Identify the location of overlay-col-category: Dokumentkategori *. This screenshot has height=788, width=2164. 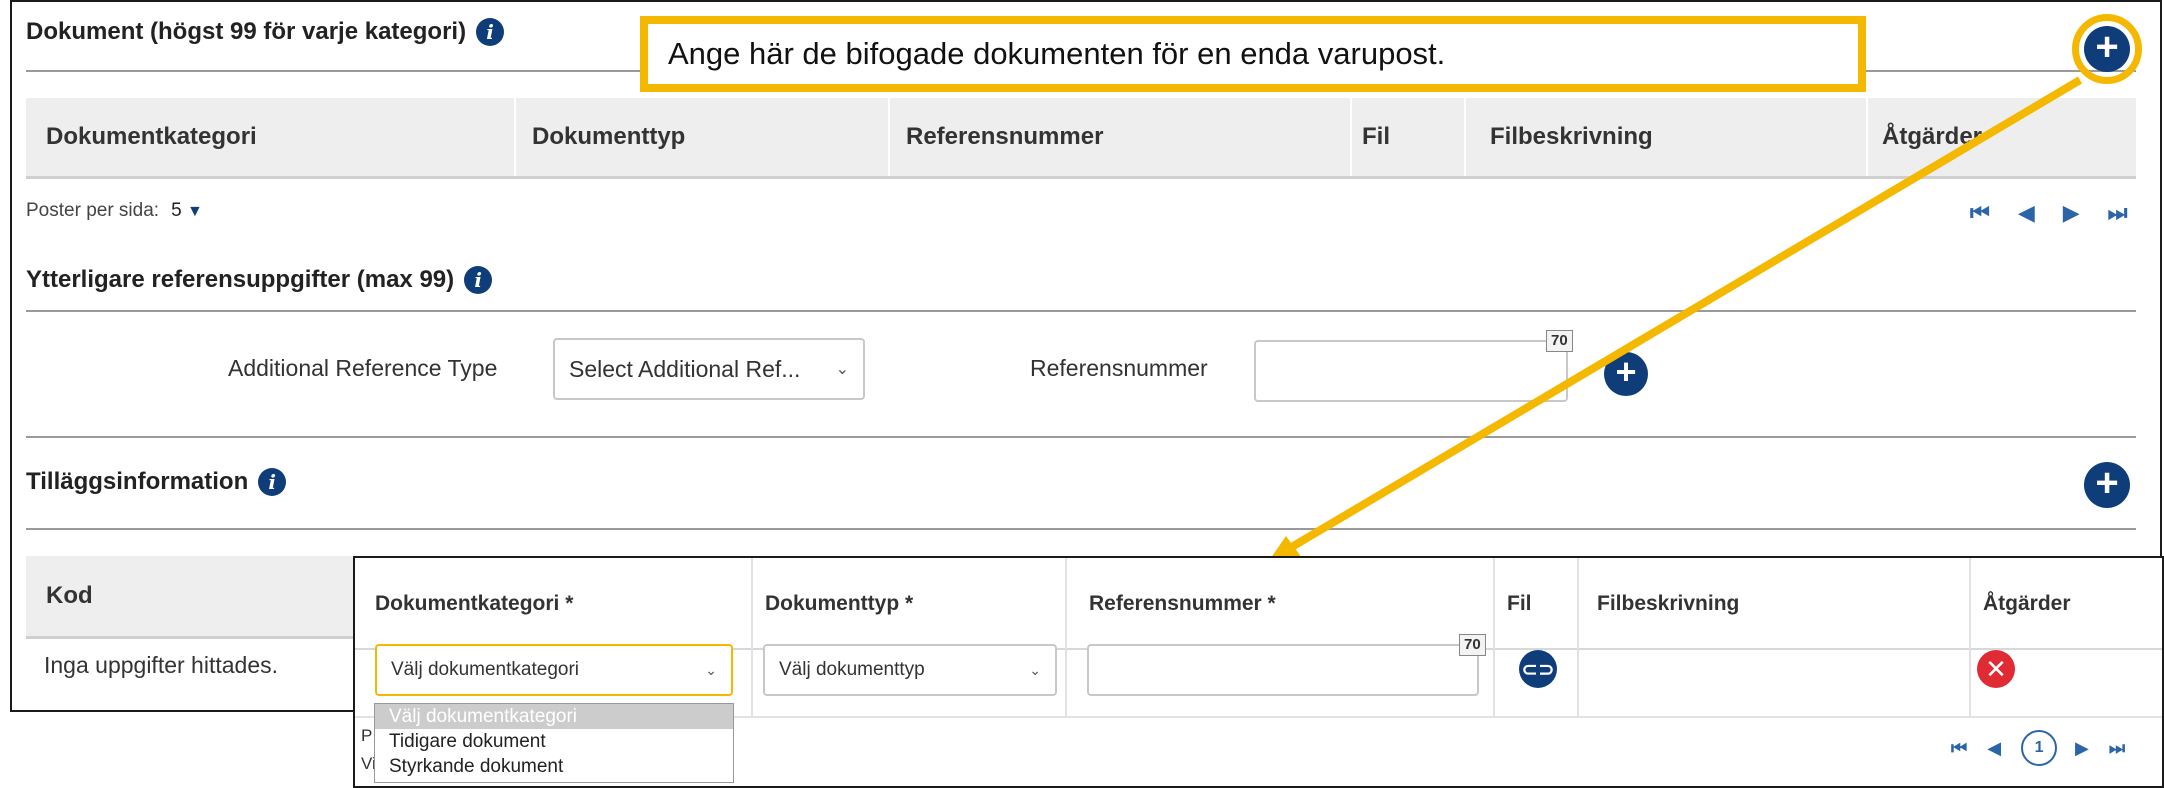
(474, 603).